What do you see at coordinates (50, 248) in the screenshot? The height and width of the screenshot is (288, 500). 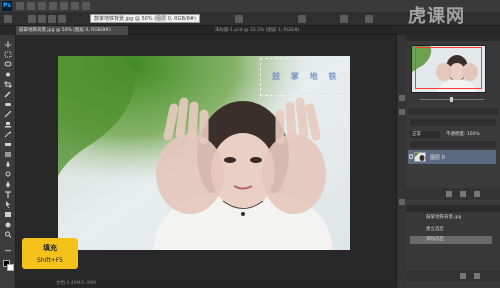 I see `shortcut-tip-title: 填充` at bounding box center [50, 248].